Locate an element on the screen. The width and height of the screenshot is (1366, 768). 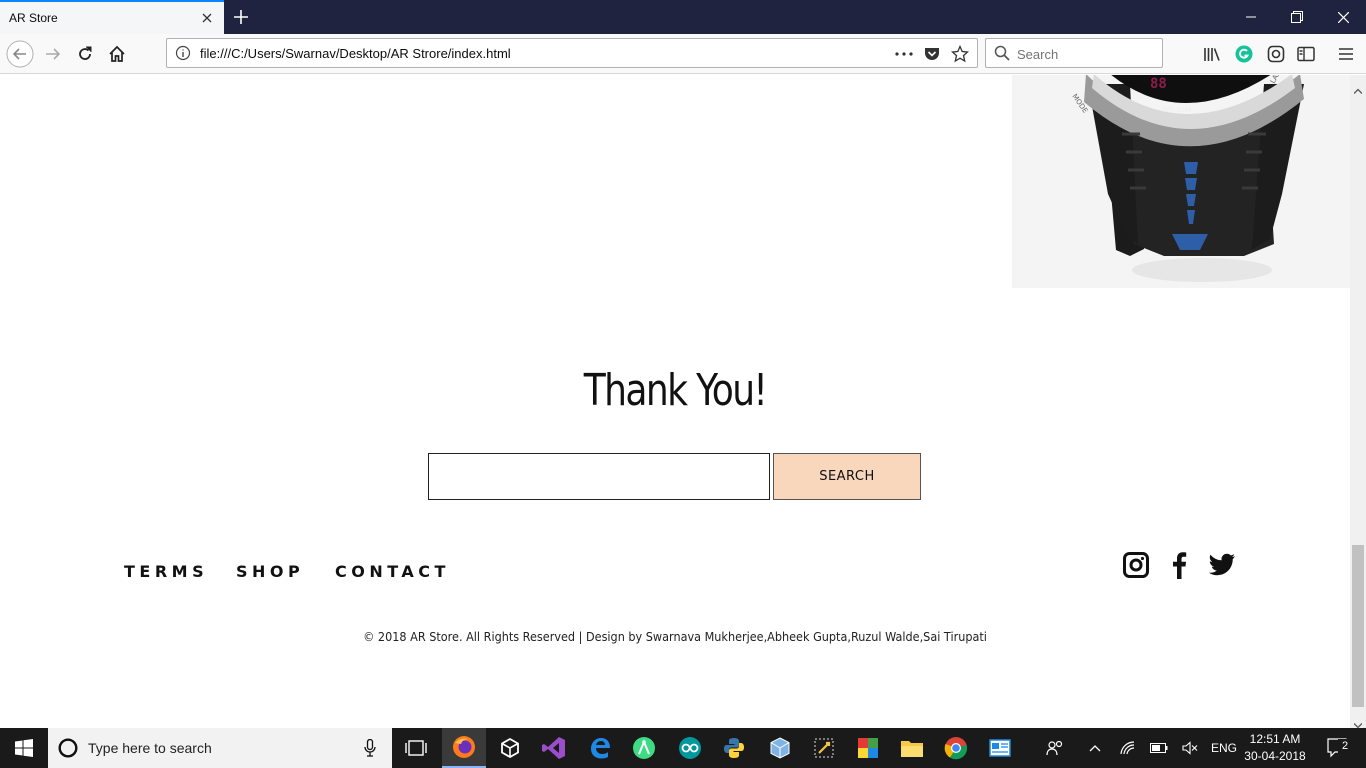
action-center-icon: 2 is located at coordinates (1338, 748).